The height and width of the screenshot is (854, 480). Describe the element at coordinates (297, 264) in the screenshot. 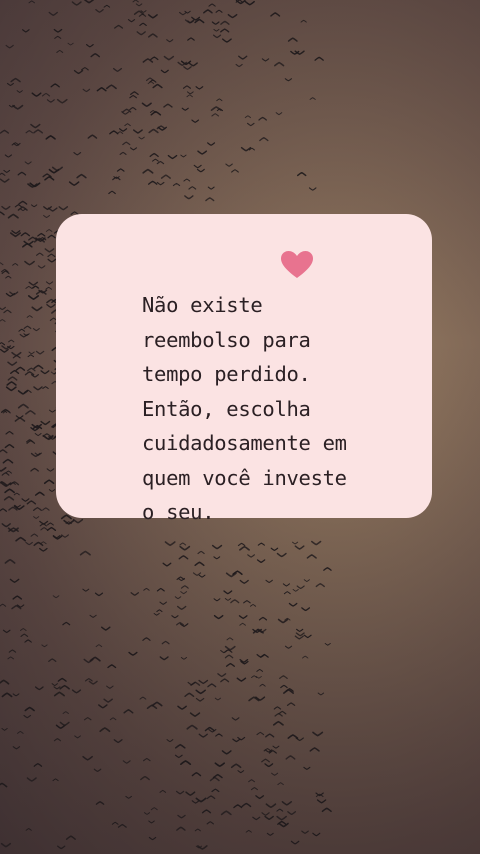

I see `heart-icon` at that location.